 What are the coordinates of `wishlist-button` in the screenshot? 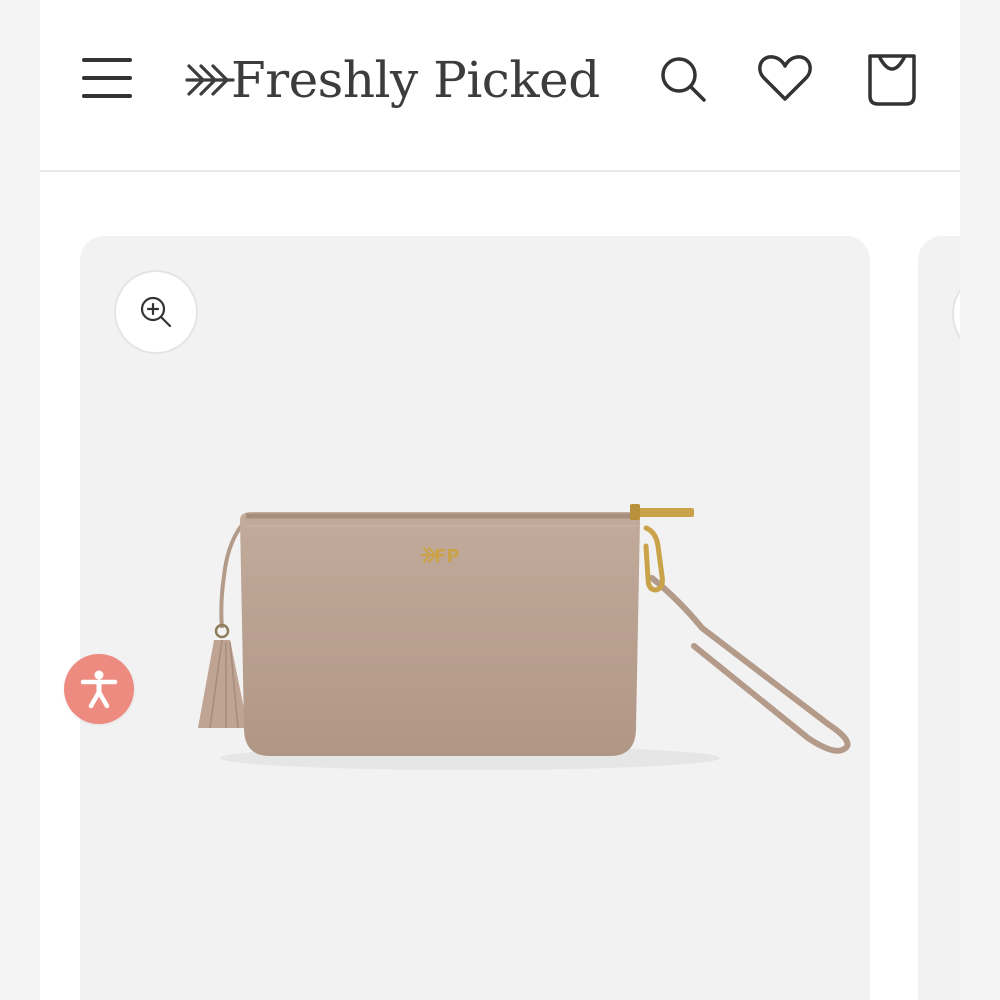 It's located at (785, 78).